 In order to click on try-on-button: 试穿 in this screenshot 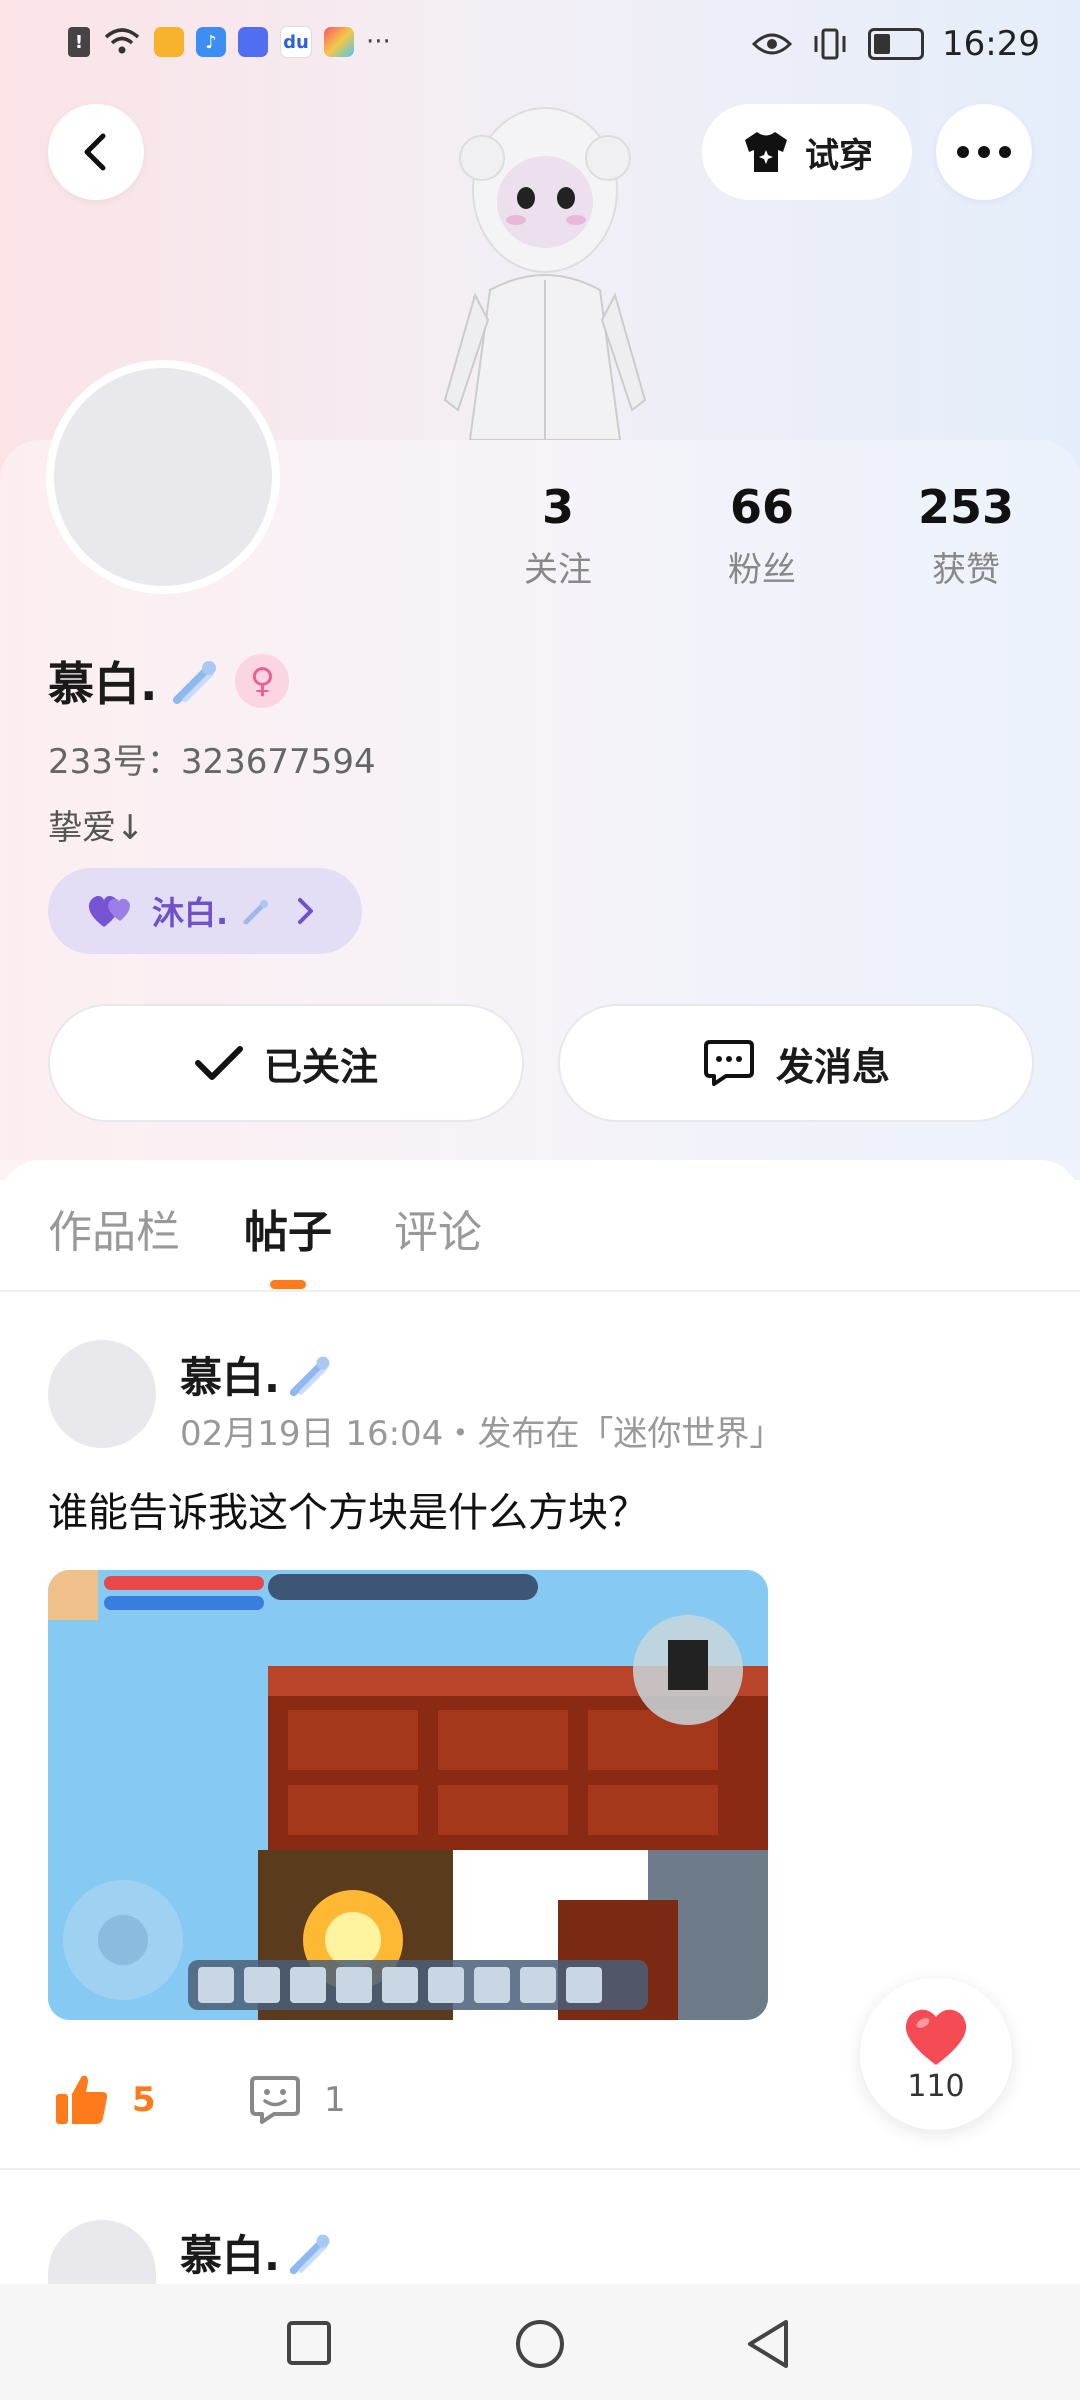, I will do `click(807, 152)`.